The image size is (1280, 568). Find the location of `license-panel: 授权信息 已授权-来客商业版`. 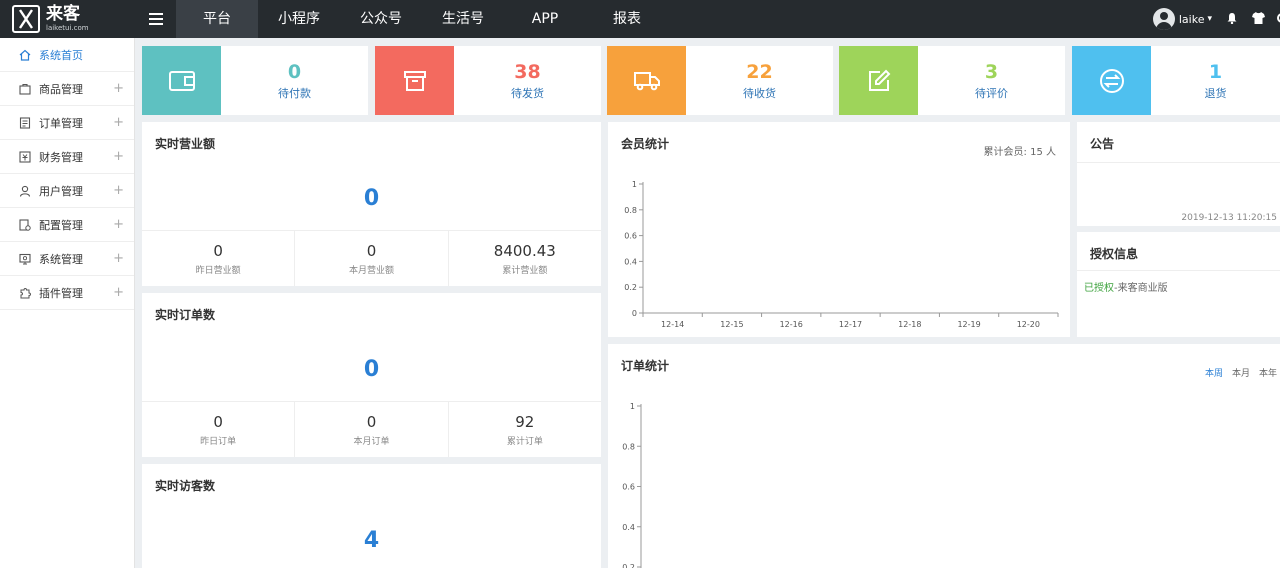

license-panel: 授权信息 已授权-来客商业版 is located at coordinates (1178, 284).